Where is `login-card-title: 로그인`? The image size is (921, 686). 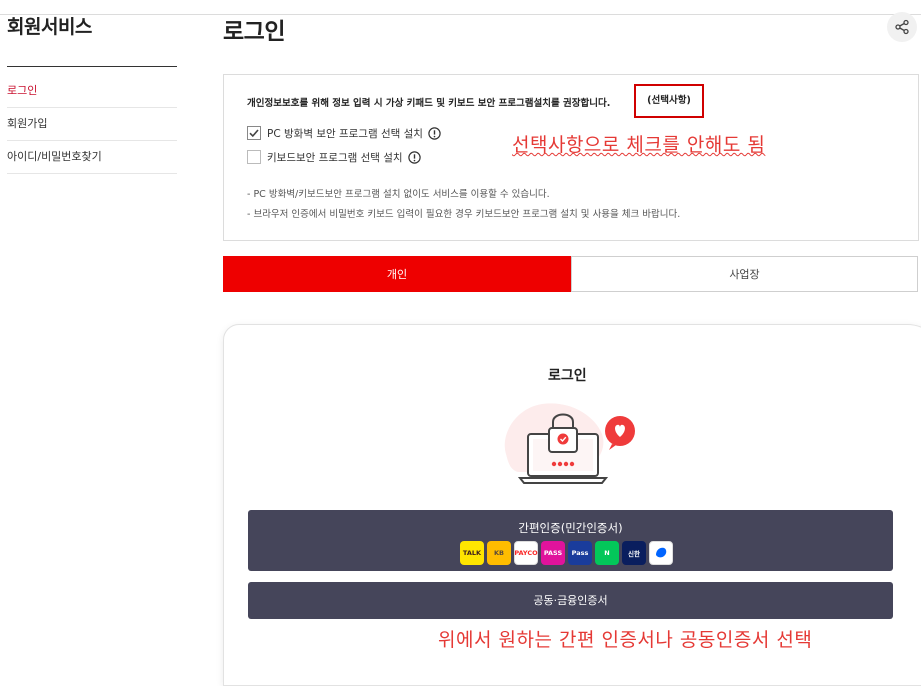
login-card-title: 로그인 is located at coordinates (567, 376).